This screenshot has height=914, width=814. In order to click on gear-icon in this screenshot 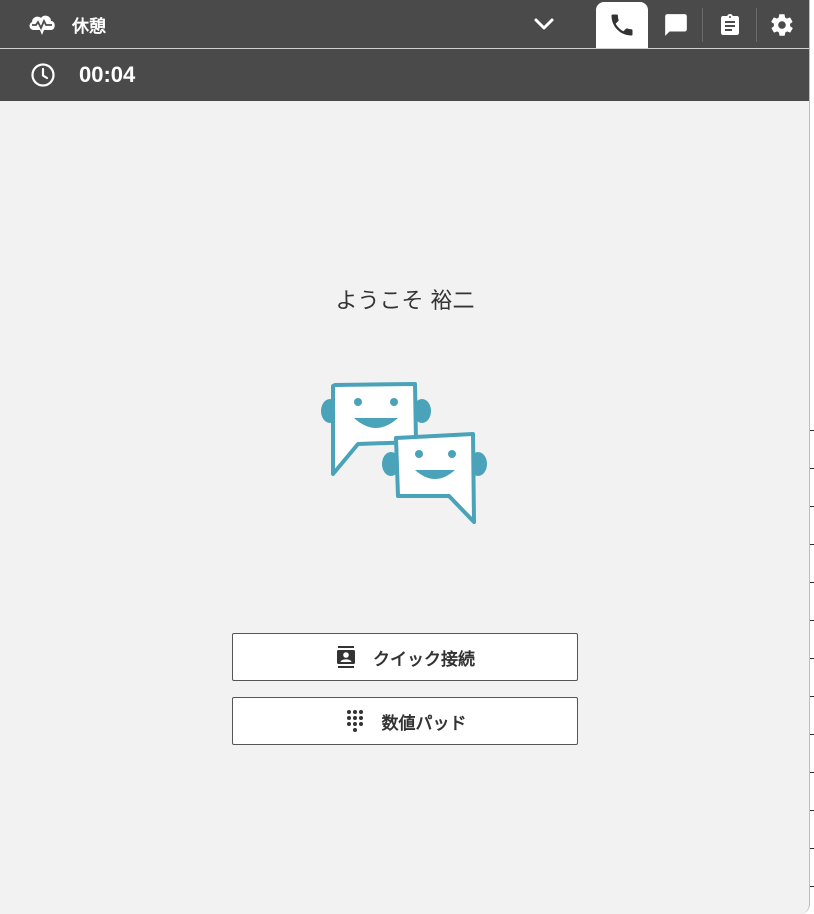, I will do `click(782, 25)`.